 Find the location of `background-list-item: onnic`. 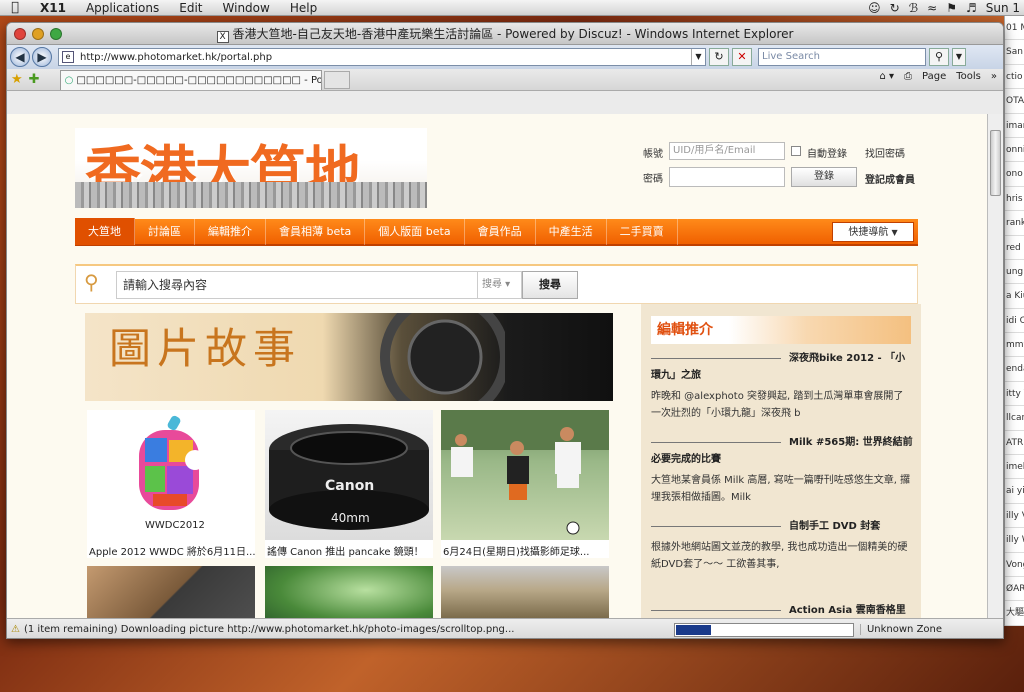

background-list-item: onnic is located at coordinates (1014, 150).